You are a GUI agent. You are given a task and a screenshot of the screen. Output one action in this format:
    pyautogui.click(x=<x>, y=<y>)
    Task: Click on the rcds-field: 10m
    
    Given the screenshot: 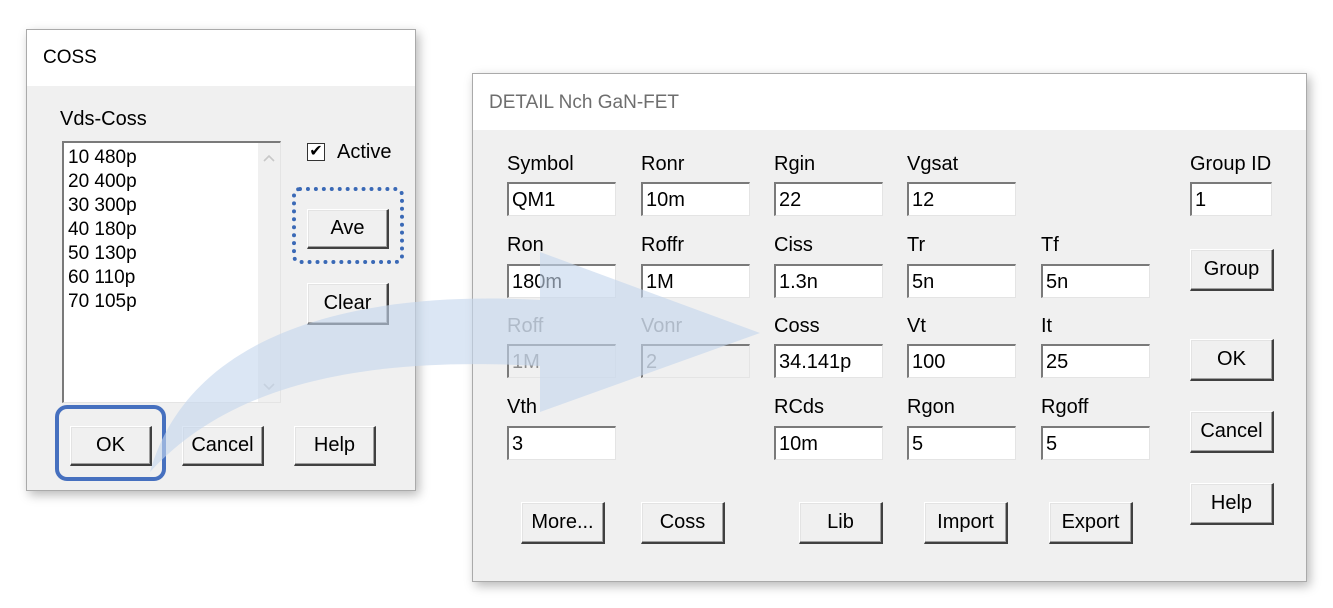 What is the action you would take?
    pyautogui.click(x=828, y=443)
    